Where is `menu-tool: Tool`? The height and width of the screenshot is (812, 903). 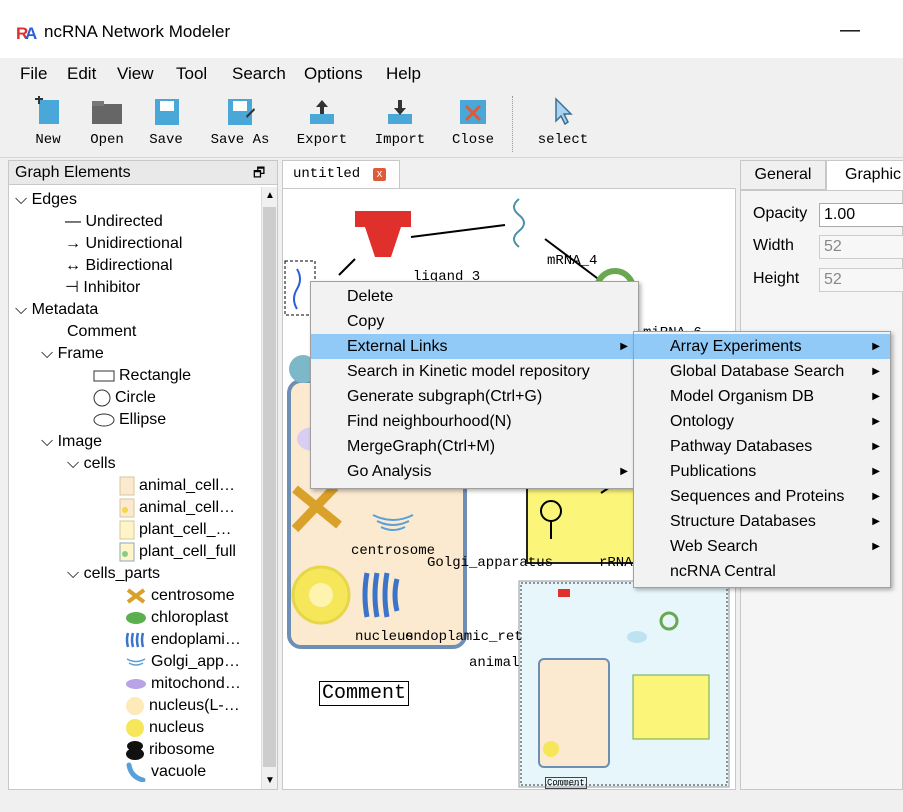
menu-tool: Tool is located at coordinates (191, 74).